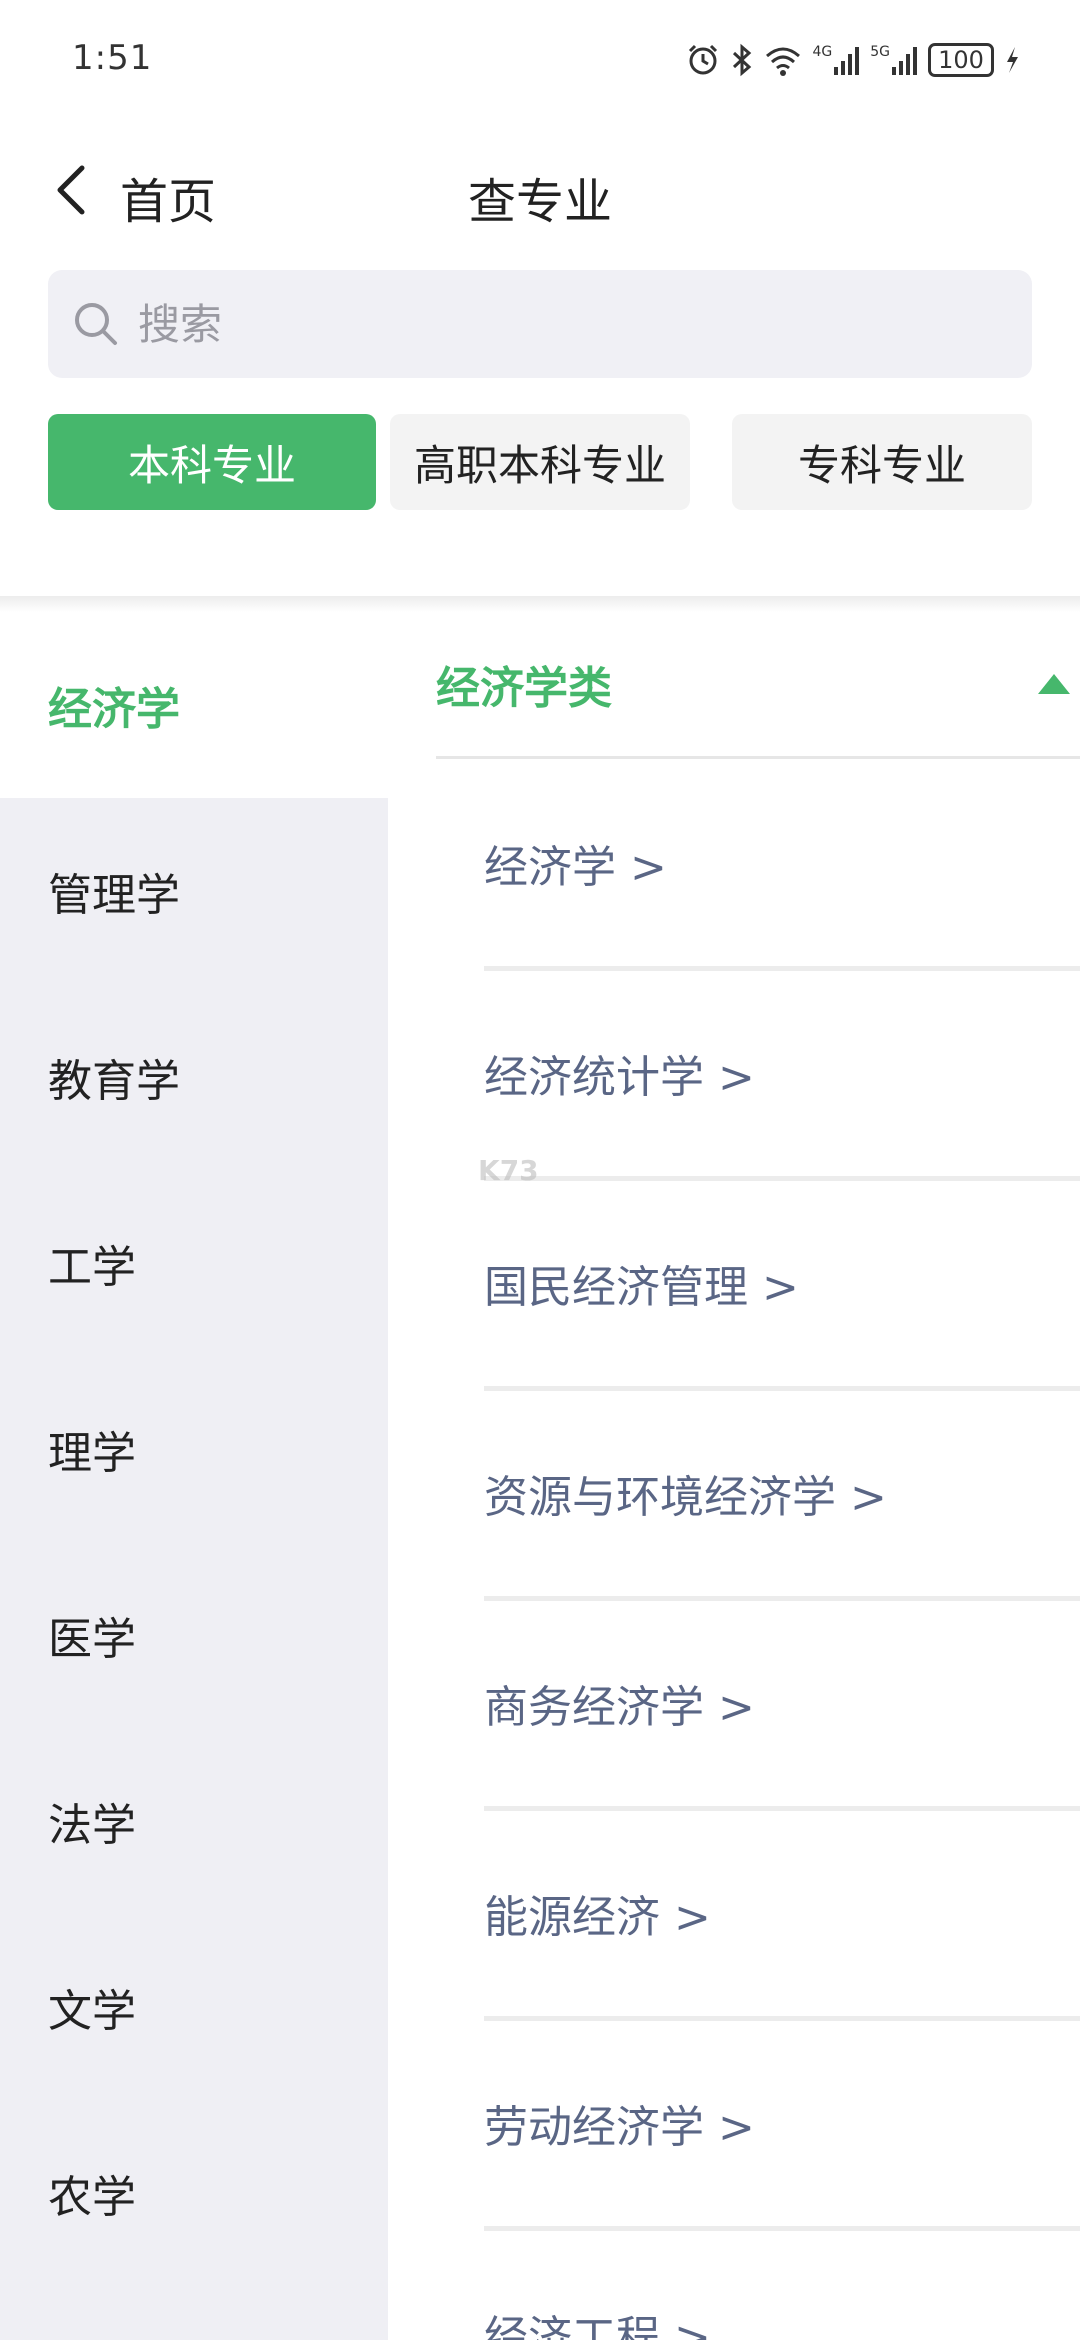  What do you see at coordinates (703, 60) in the screenshot?
I see `alarm-icon` at bounding box center [703, 60].